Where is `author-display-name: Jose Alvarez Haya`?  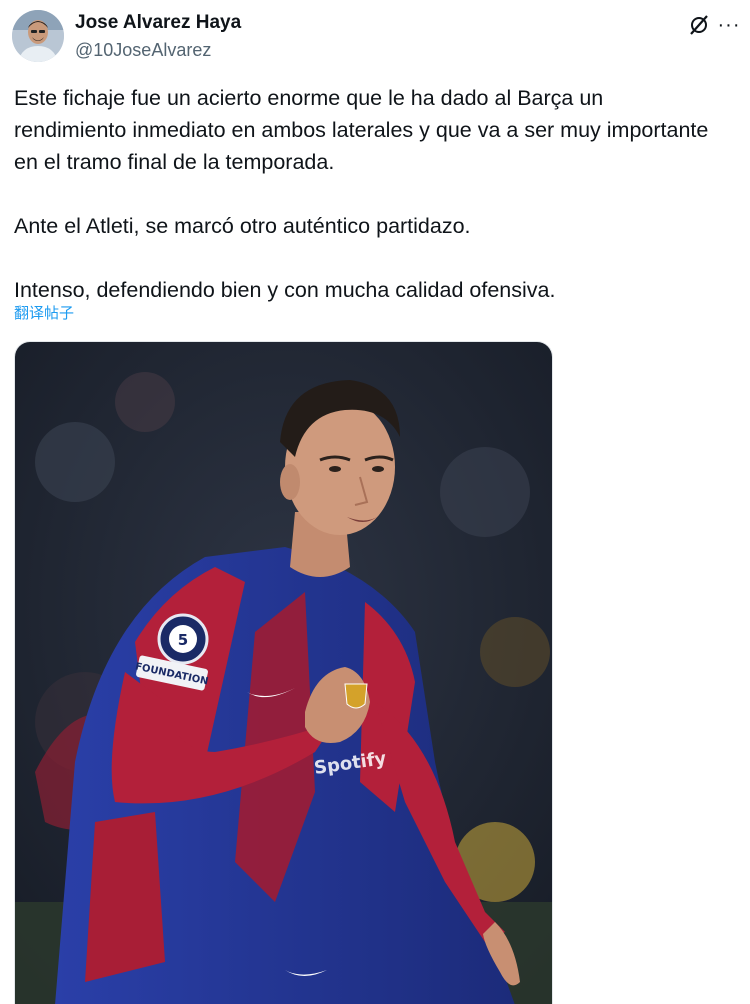
author-display-name: Jose Alvarez Haya is located at coordinates (158, 23).